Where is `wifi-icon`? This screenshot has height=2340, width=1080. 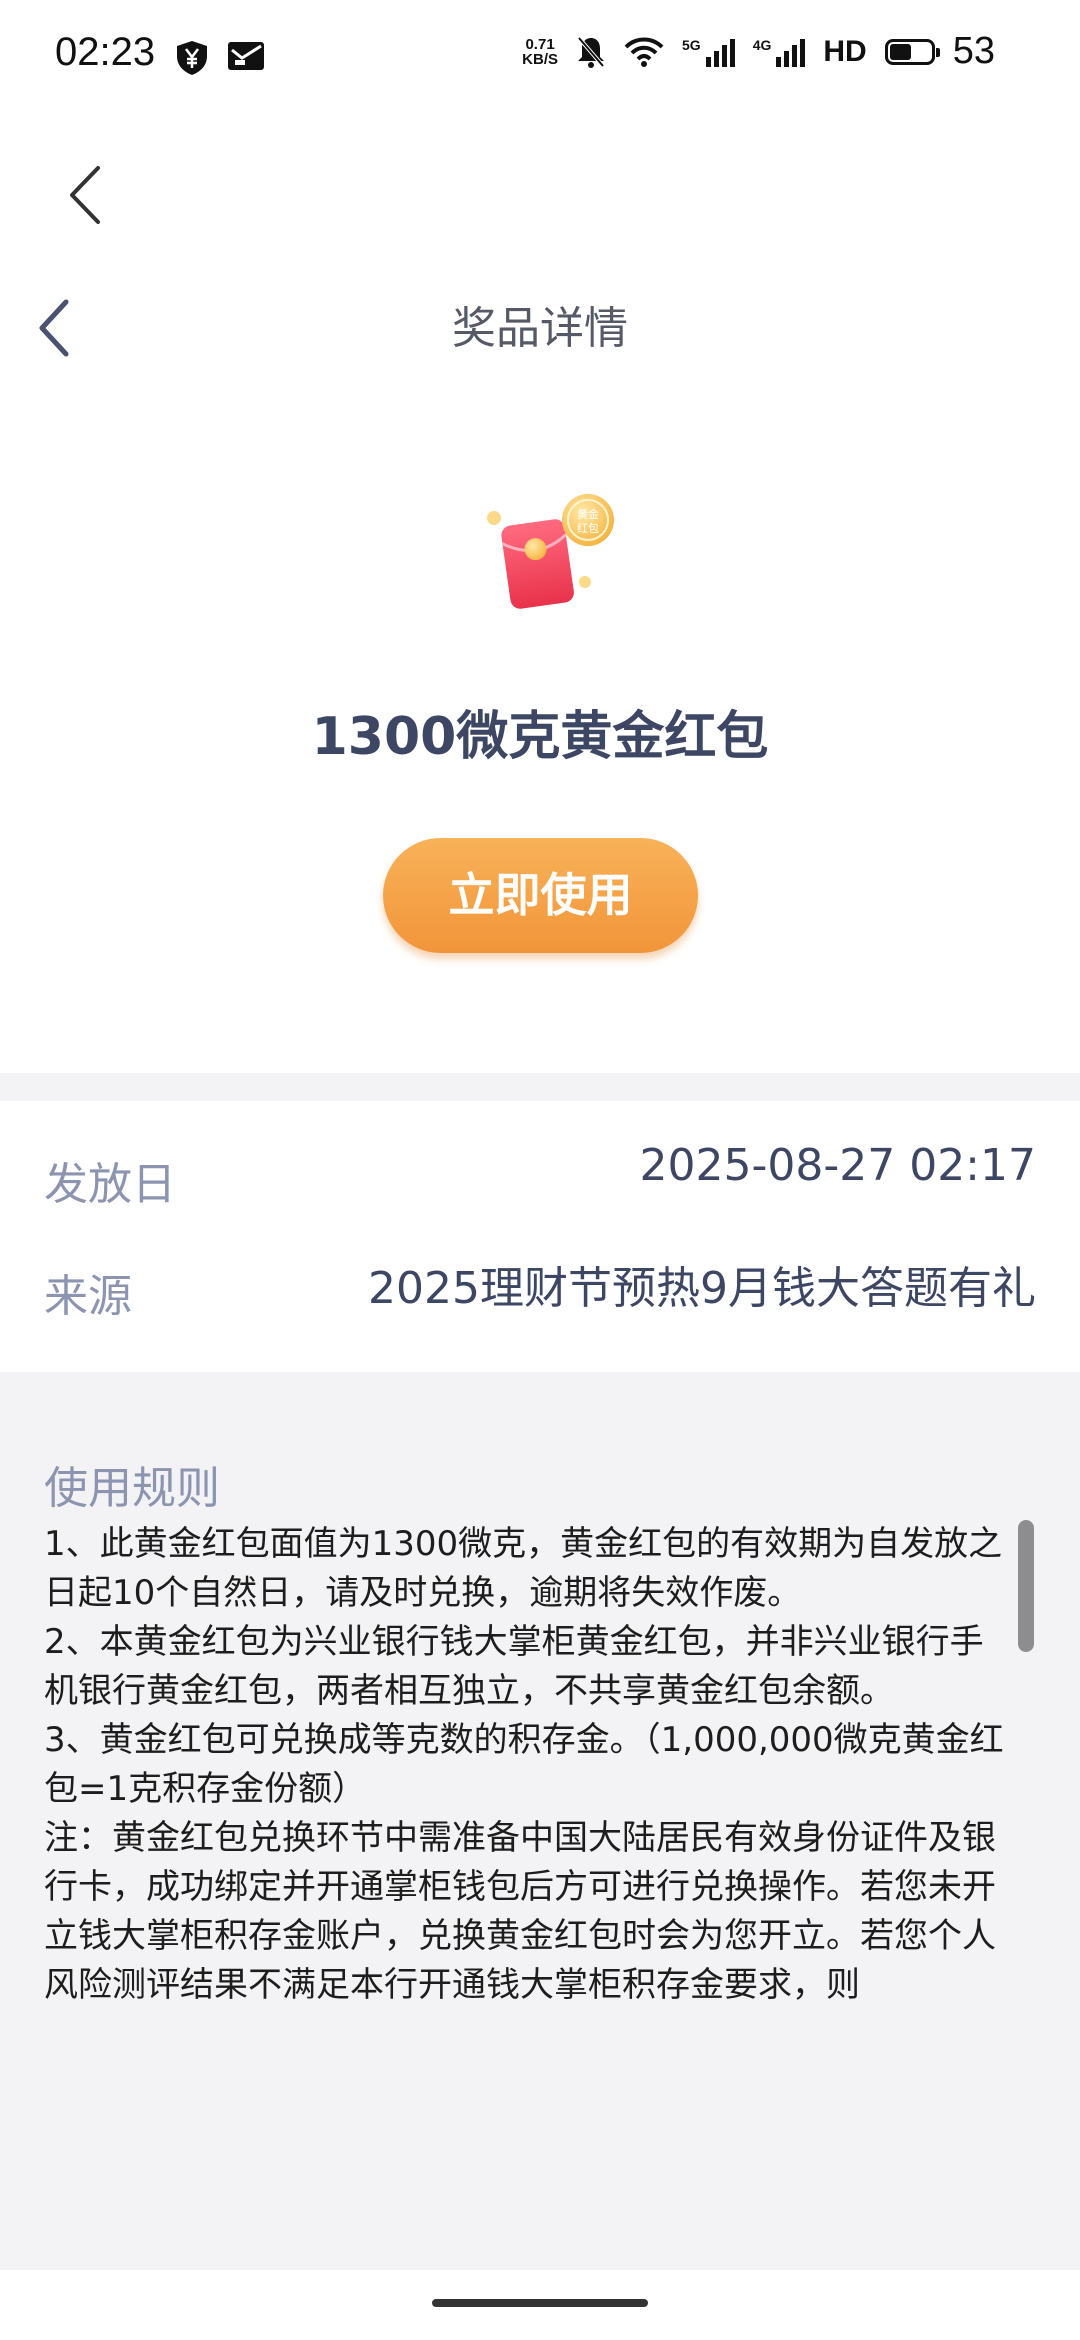 wifi-icon is located at coordinates (644, 52).